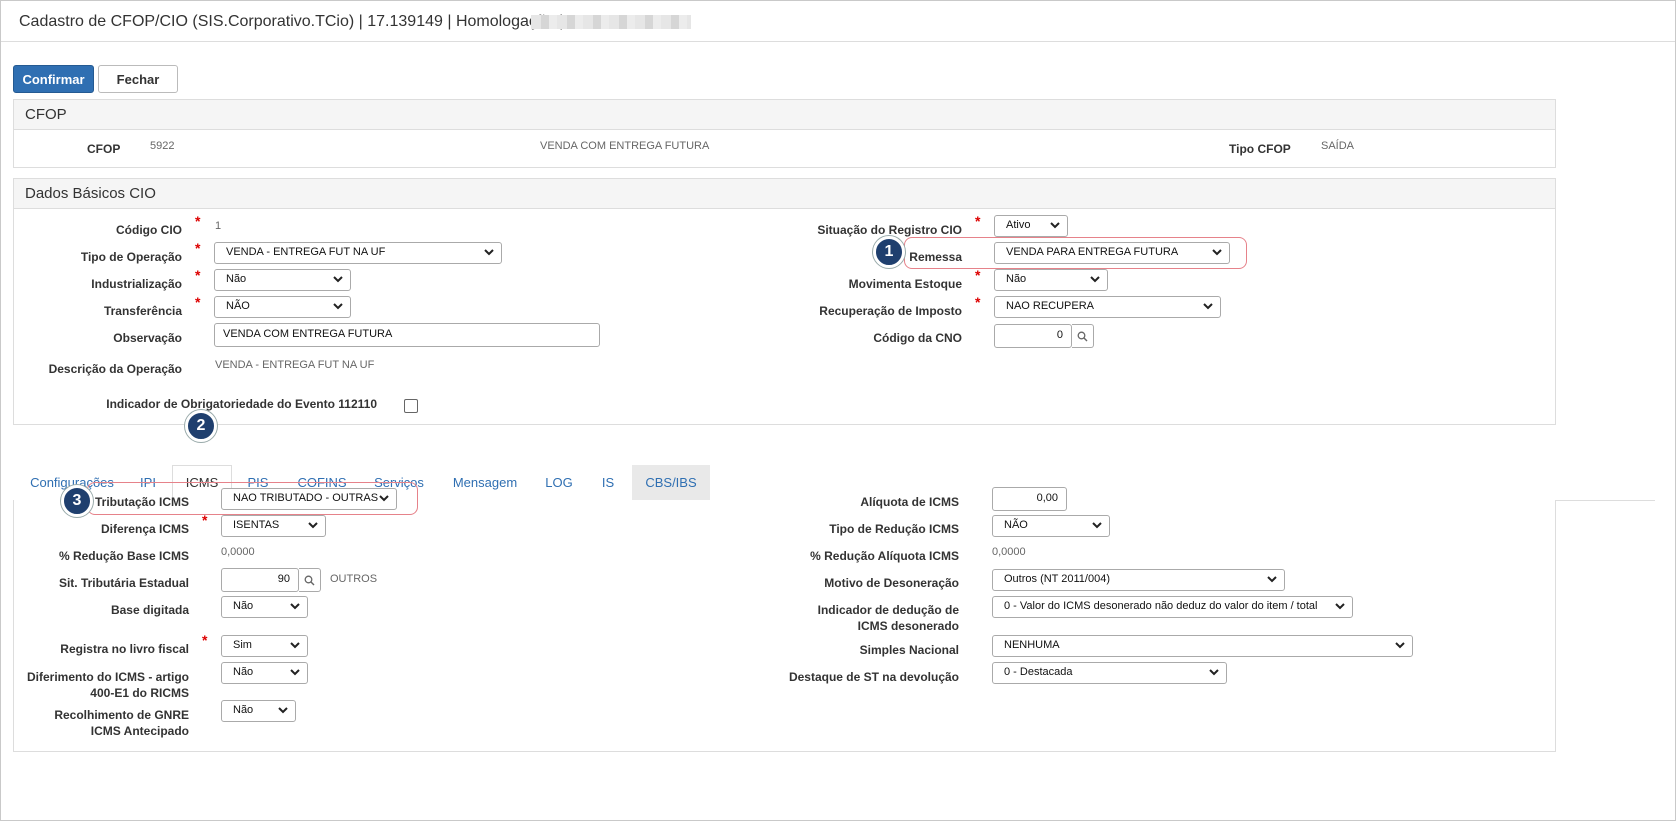 This screenshot has width=1676, height=821. Describe the element at coordinates (162, 146) in the screenshot. I see `cfop-code: 5922` at that location.